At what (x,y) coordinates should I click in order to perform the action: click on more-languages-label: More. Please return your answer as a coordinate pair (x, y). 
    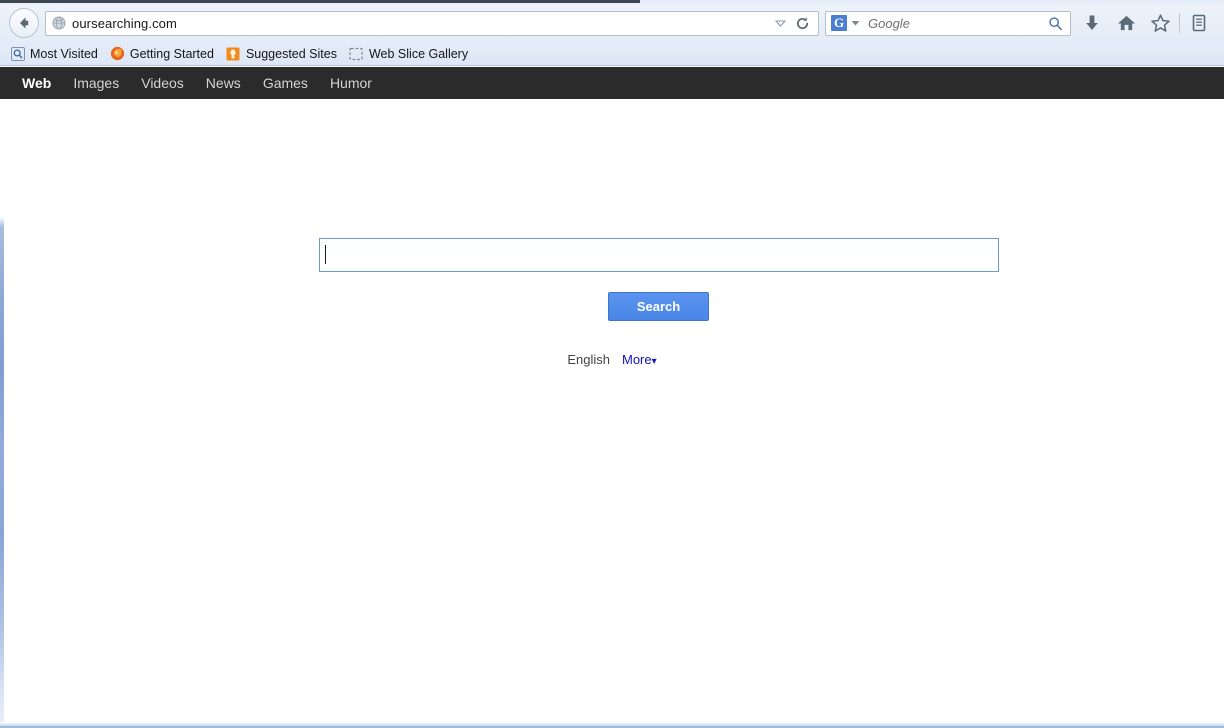
    Looking at the image, I should click on (636, 359).